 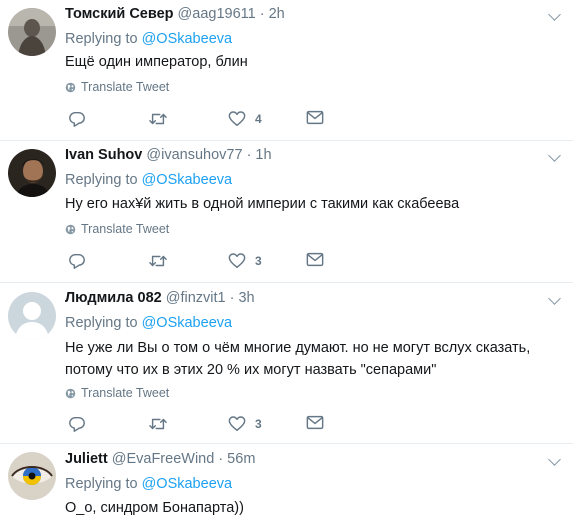 I want to click on timestamp: · 56m, so click(x=236, y=459).